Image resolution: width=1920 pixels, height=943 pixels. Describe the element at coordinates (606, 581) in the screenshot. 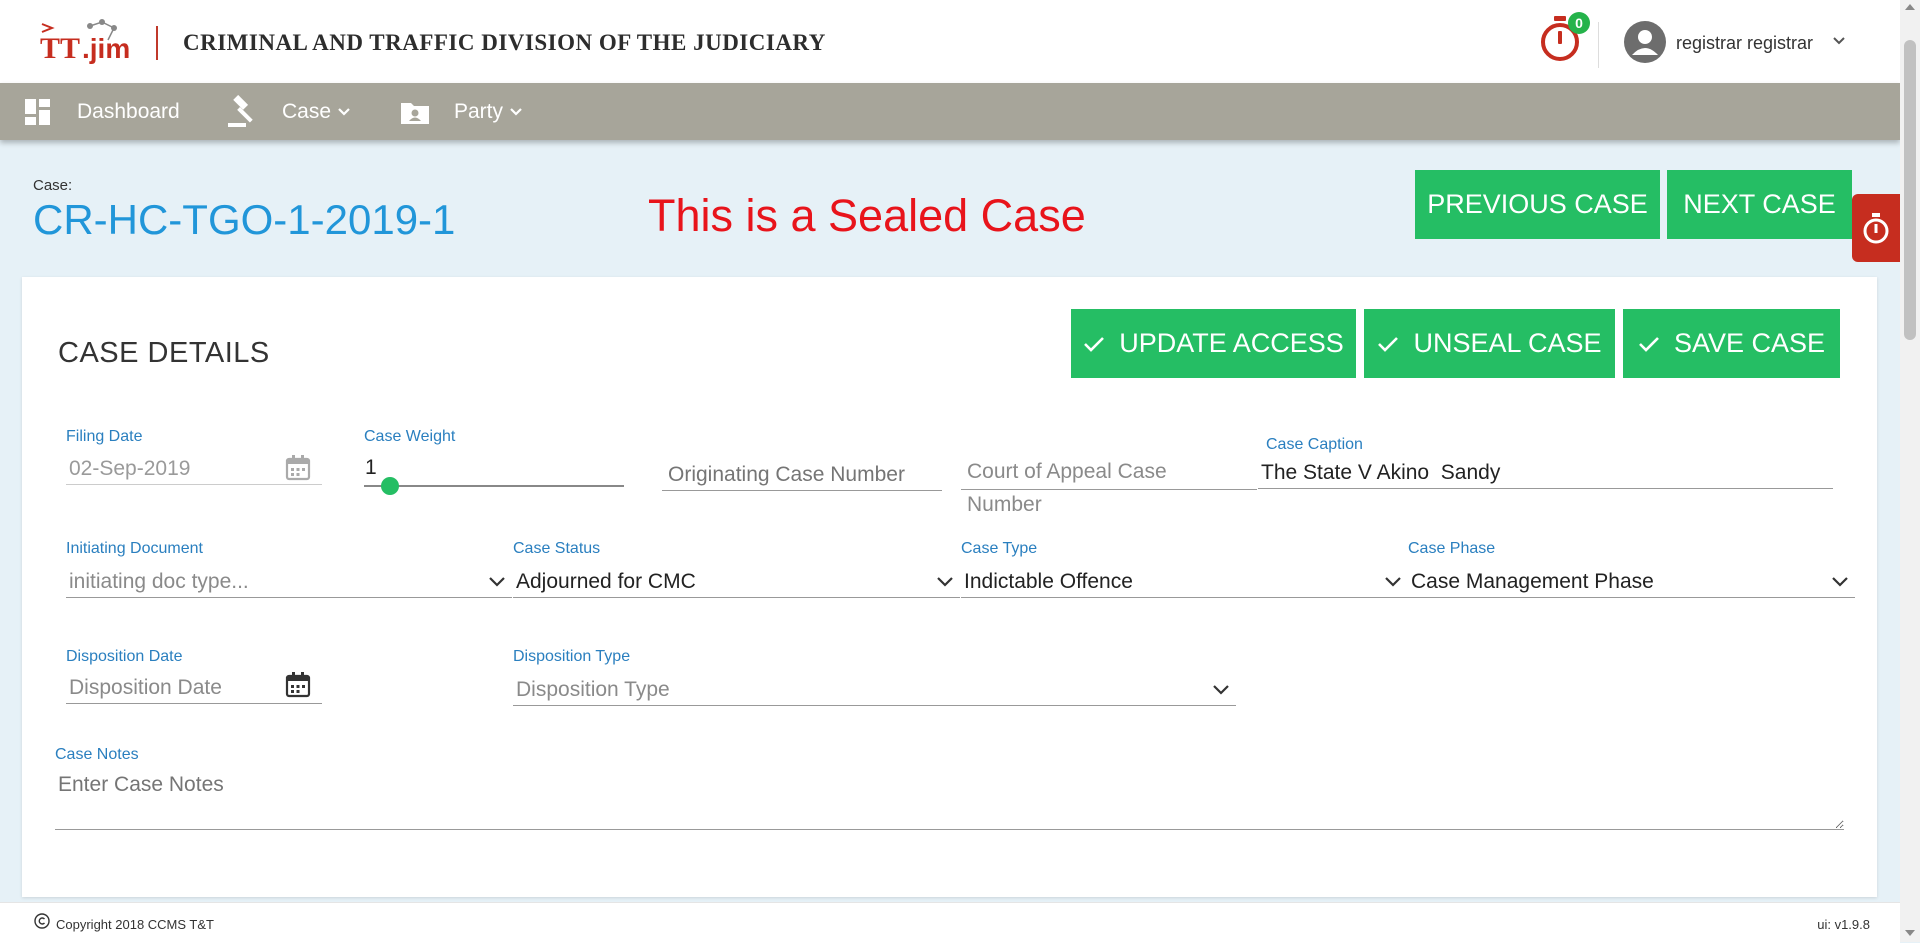

I see `case-status-value: Adjourned for CMC` at that location.